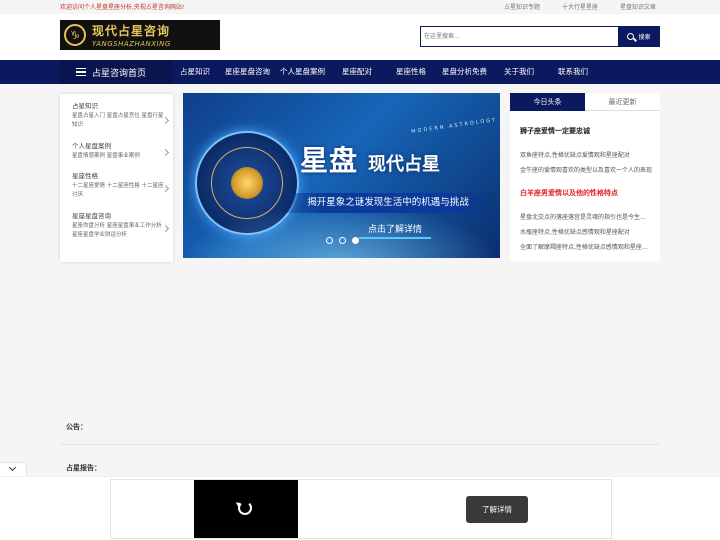  What do you see at coordinates (118, 121) in the screenshot?
I see `category-sub: 星盘占星入门 星盘占星宫位 星盘行星知识` at bounding box center [118, 121].